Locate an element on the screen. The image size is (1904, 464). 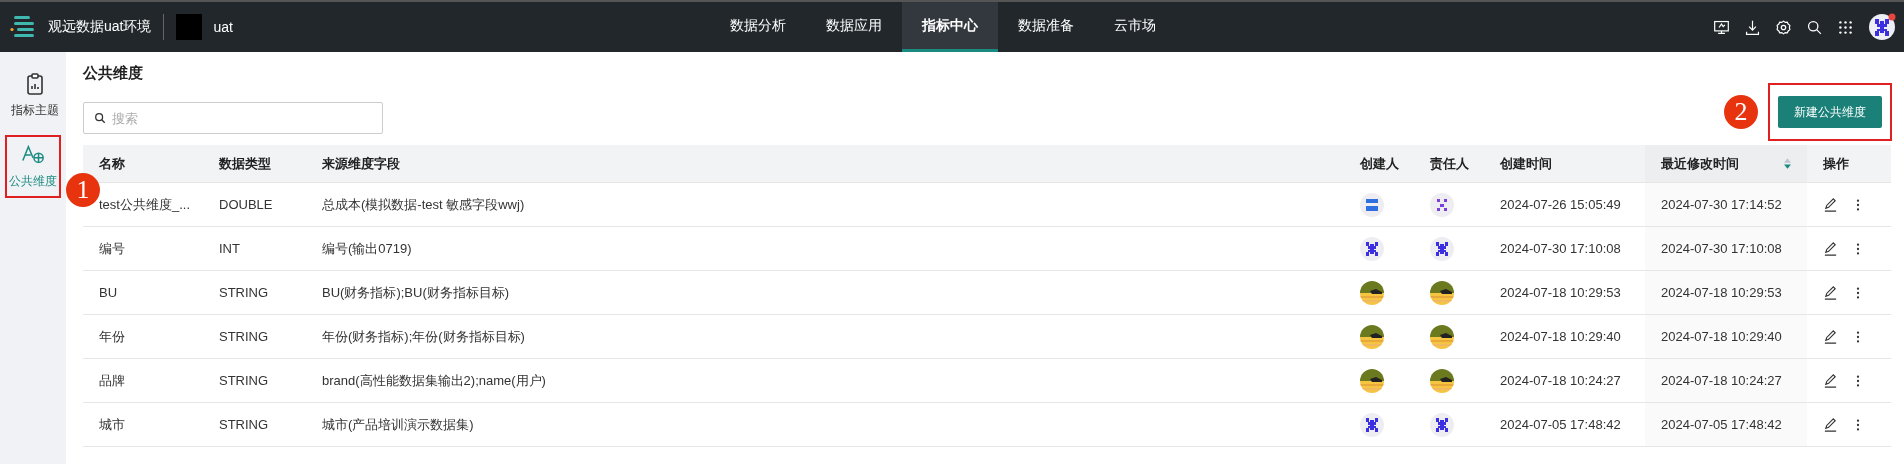
logo-icon is located at coordinates (23, 27).